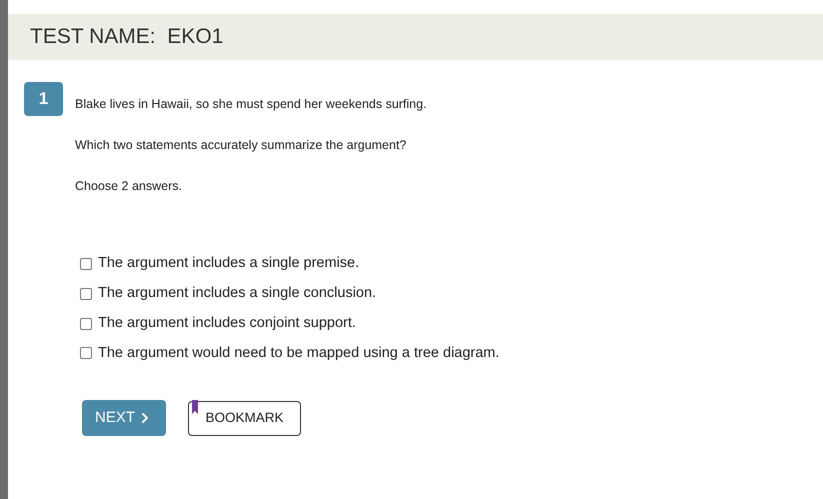 The image size is (823, 499). What do you see at coordinates (237, 294) in the screenshot?
I see `answer-option: The argument includes a single conclusion.` at bounding box center [237, 294].